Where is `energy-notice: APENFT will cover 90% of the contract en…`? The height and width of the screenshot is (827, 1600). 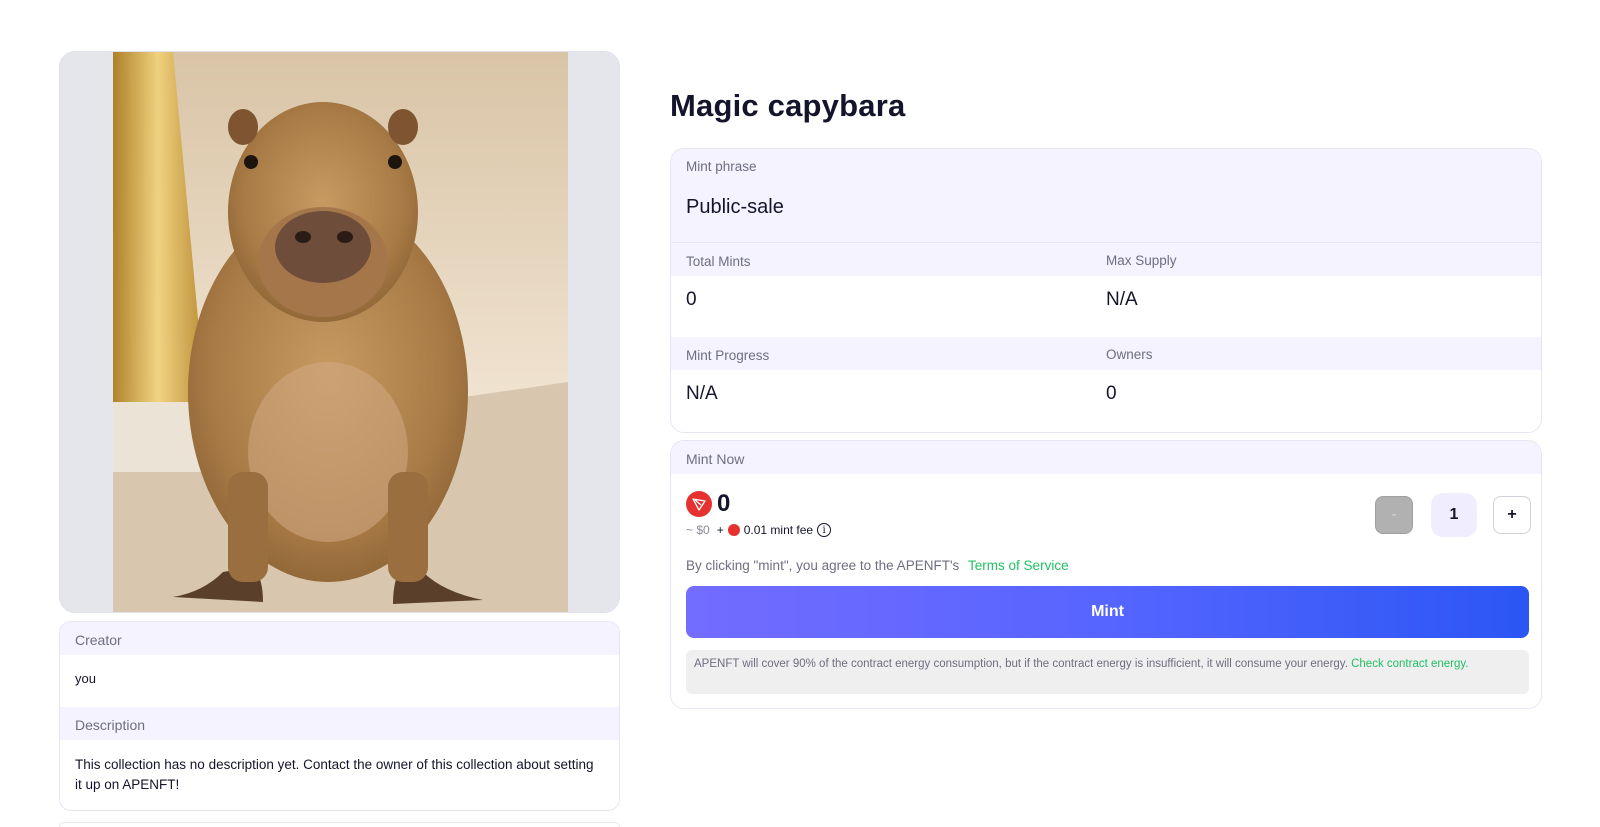 energy-notice: APENFT will cover 90% of the contract en… is located at coordinates (1107, 672).